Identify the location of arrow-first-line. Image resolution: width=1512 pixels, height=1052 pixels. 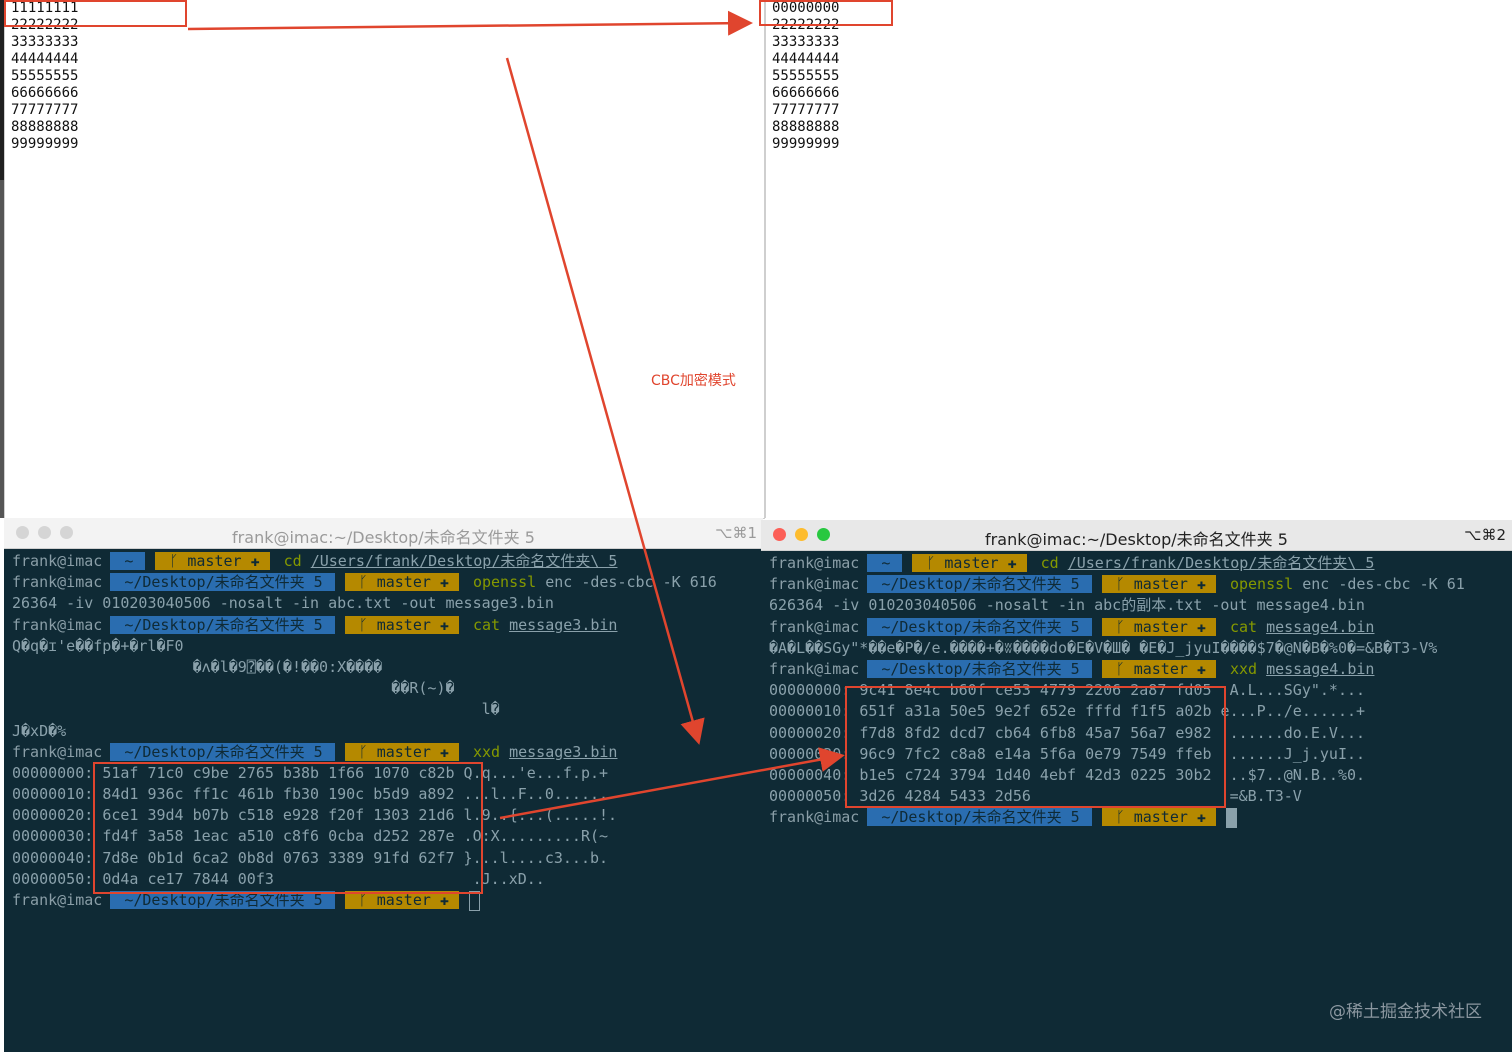
(470, 23).